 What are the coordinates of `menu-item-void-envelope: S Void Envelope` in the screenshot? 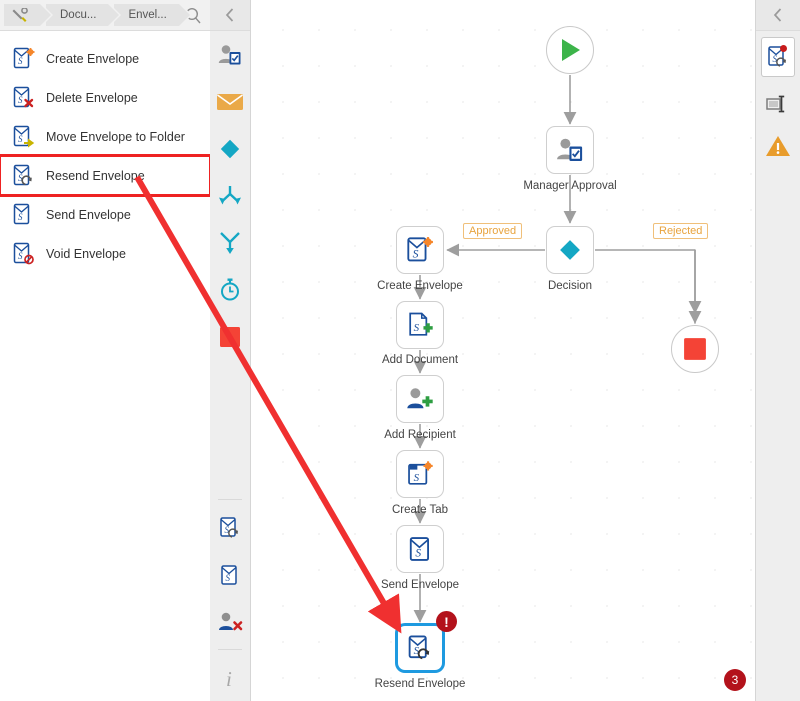 It's located at (105, 253).